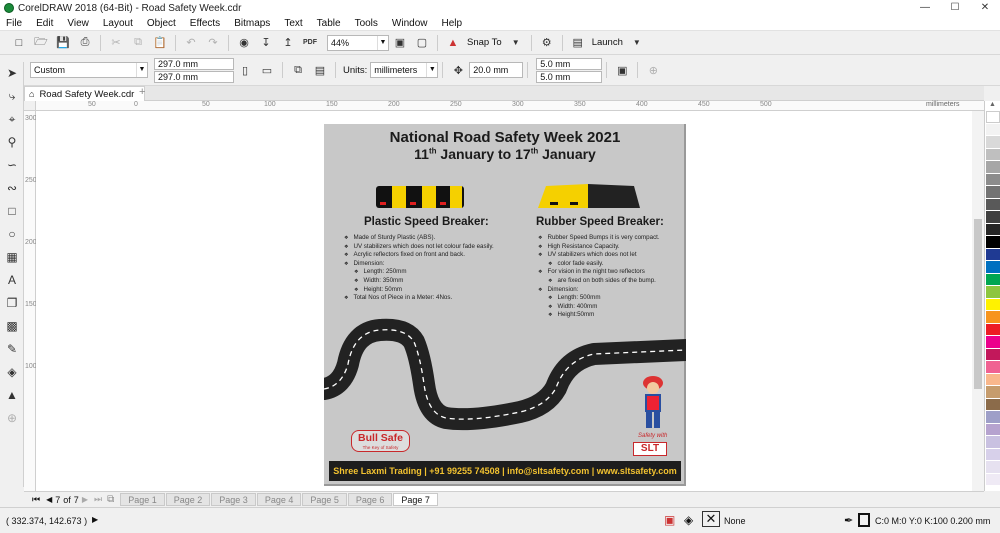 This screenshot has width=1000, height=533. What do you see at coordinates (415, 499) in the screenshot?
I see `page-tab-active: Page 7` at bounding box center [415, 499].